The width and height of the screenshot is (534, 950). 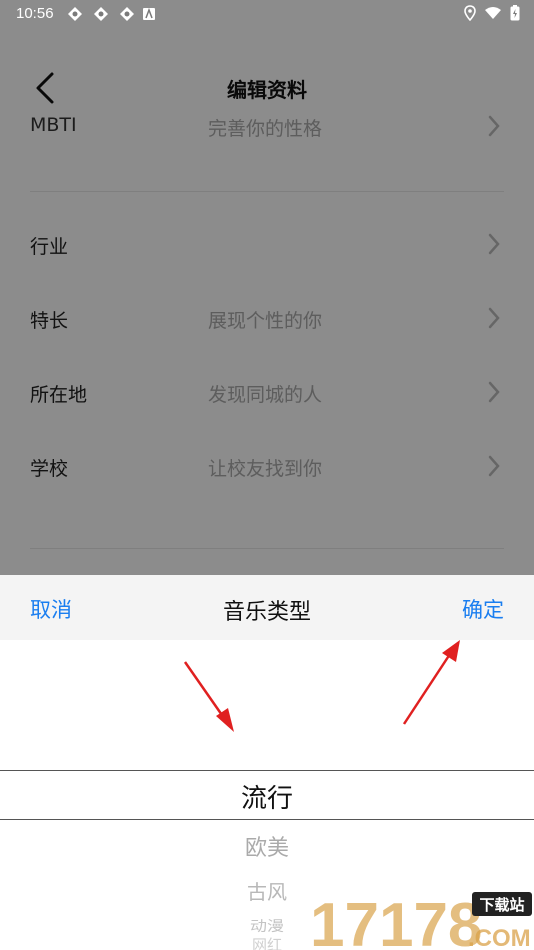 What do you see at coordinates (499, 937) in the screenshot?
I see `watermark-domain: .COM` at bounding box center [499, 937].